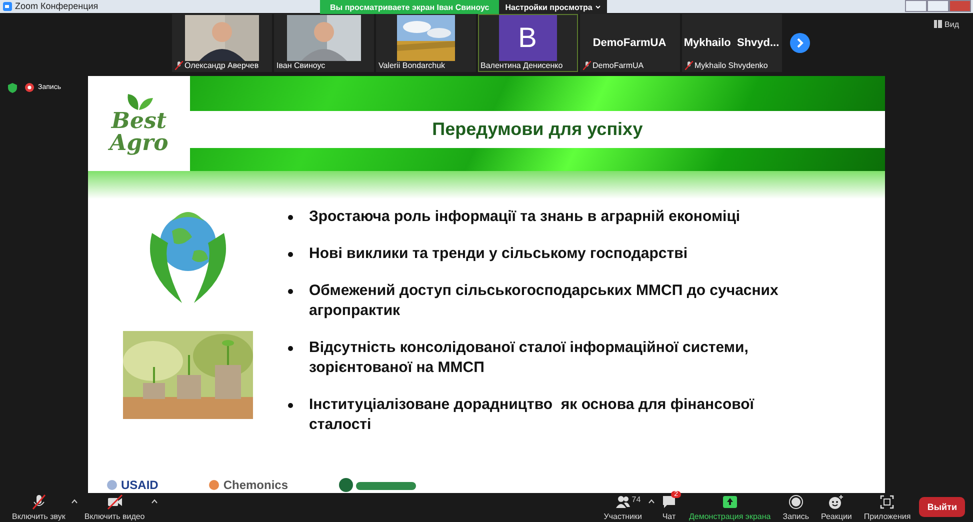 This screenshot has width=973, height=522. I want to click on next-page-button, so click(800, 42).